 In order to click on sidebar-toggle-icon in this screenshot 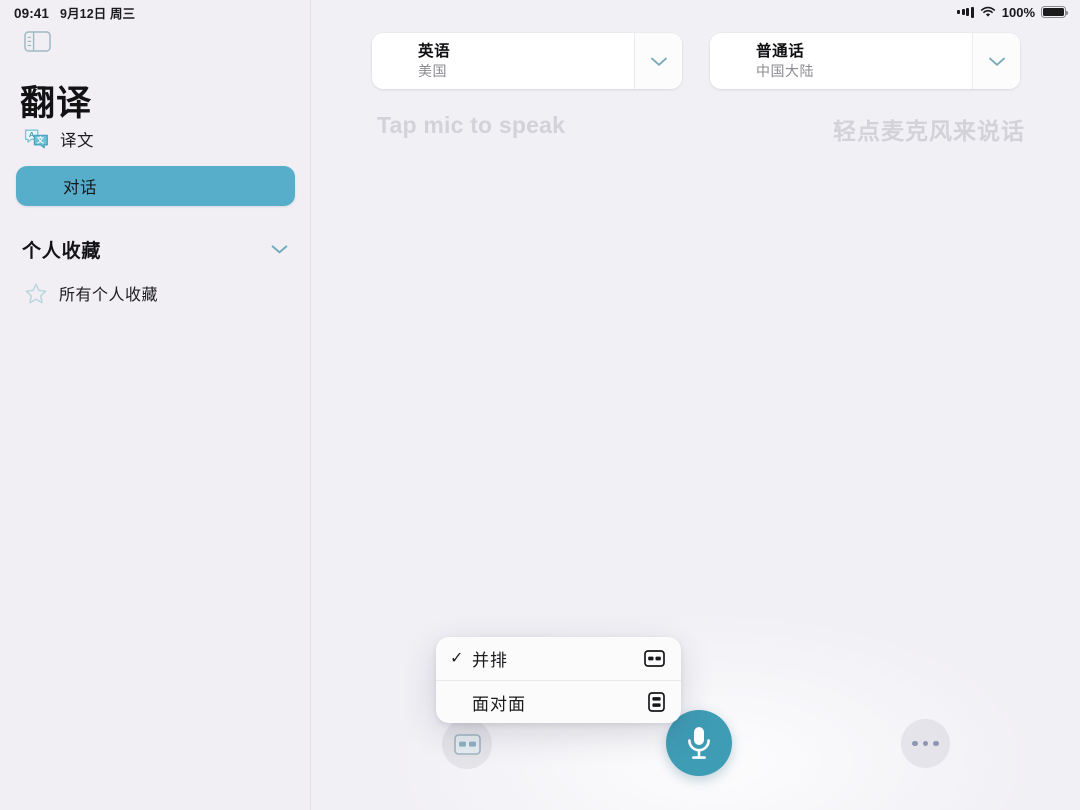, I will do `click(37, 41)`.